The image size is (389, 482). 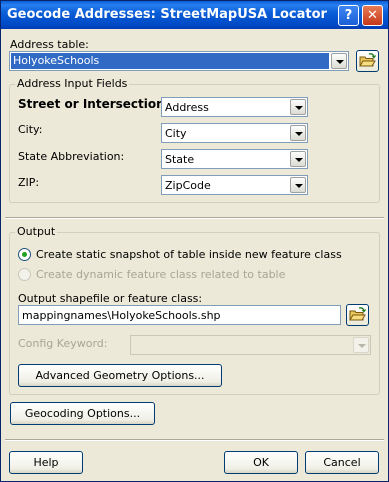 What do you see at coordinates (29, 182) in the screenshot?
I see `zip-label: ZIP:` at bounding box center [29, 182].